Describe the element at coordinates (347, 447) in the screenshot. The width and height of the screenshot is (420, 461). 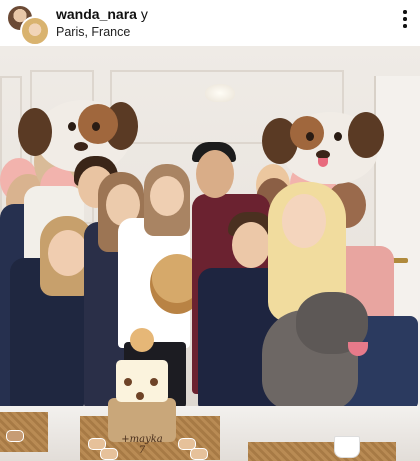
I see `mug` at that location.